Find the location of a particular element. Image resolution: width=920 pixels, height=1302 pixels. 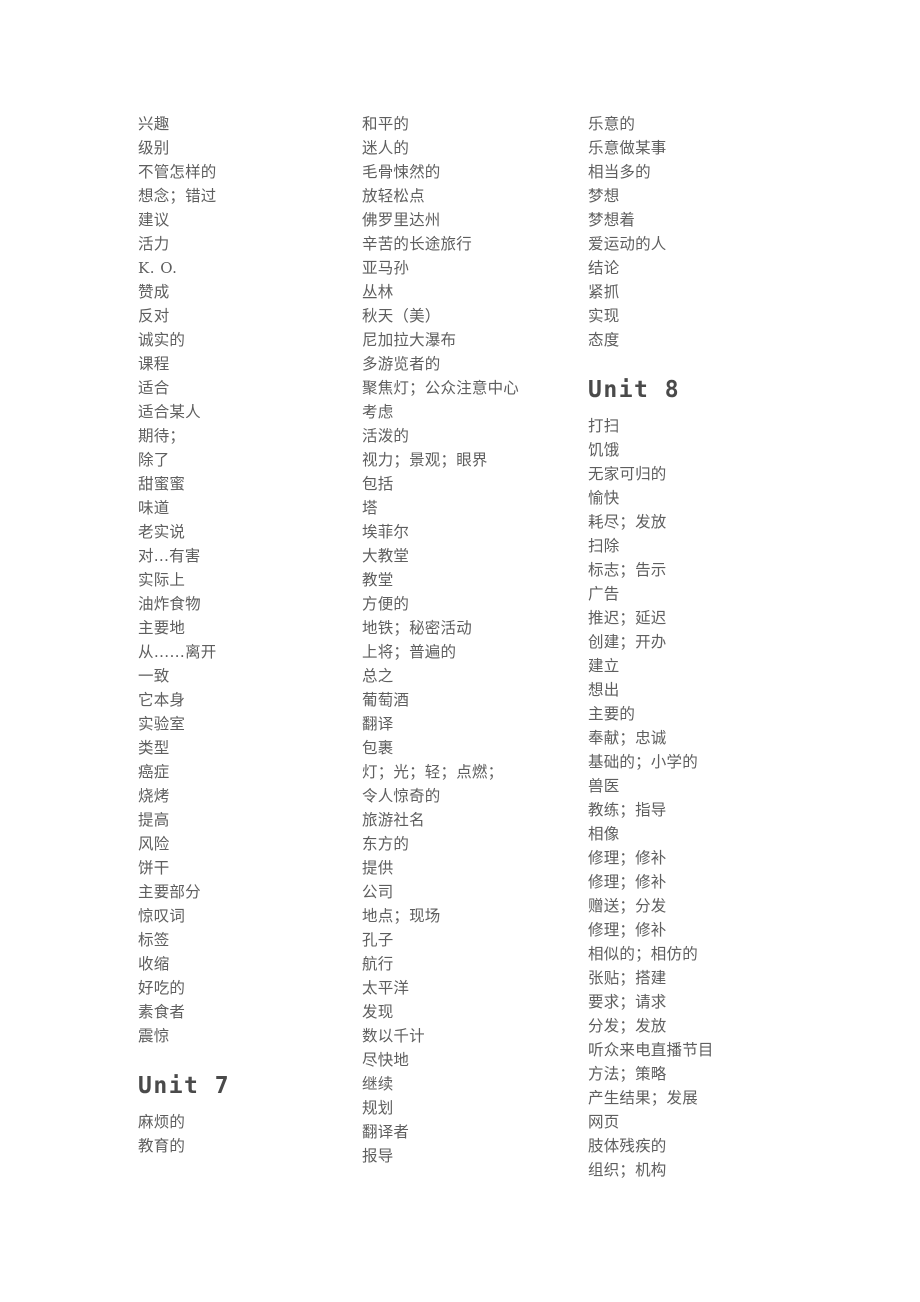

vocabulary-entry: 相似的；相仿的 is located at coordinates (643, 954).